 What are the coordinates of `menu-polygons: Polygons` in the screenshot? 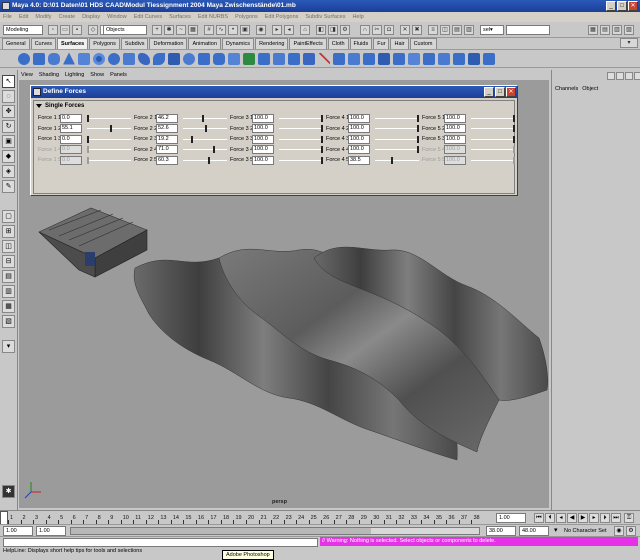 It's located at (246, 17).